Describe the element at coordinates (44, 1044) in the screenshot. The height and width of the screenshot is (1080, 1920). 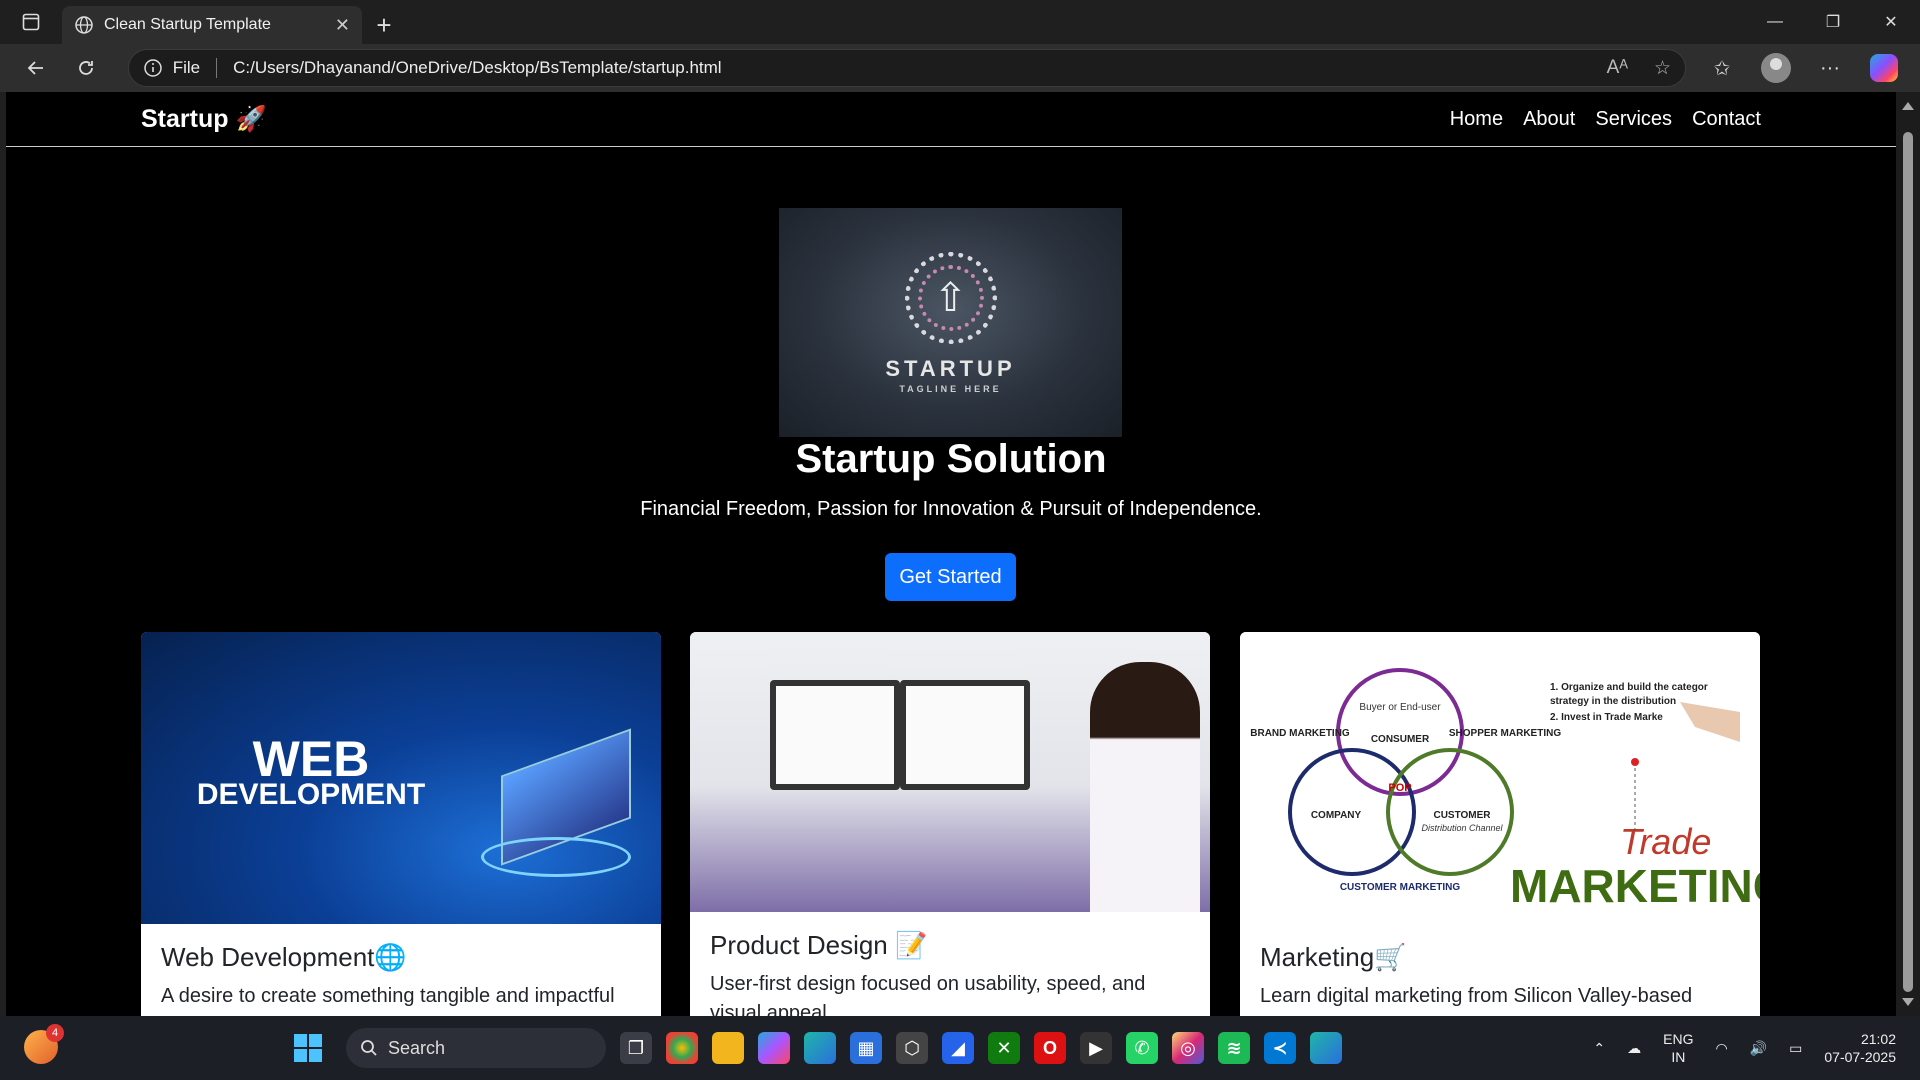
I see `widgets-weather-icon: 4` at that location.